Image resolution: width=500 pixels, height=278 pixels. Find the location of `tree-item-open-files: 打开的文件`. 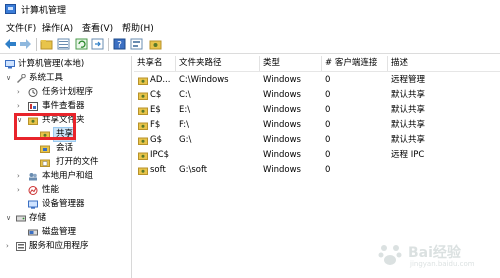

tree-item-open-files: 打开的文件 is located at coordinates (66, 162).